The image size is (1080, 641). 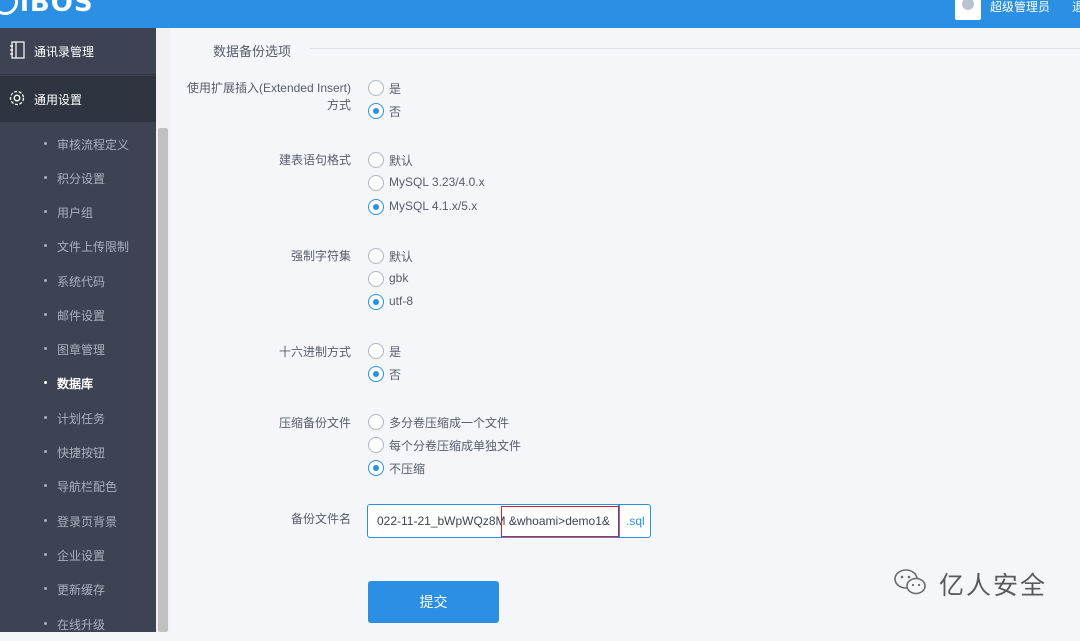 I want to click on sidebar-item-nav-colors: 导航栏配色, so click(x=78, y=486).